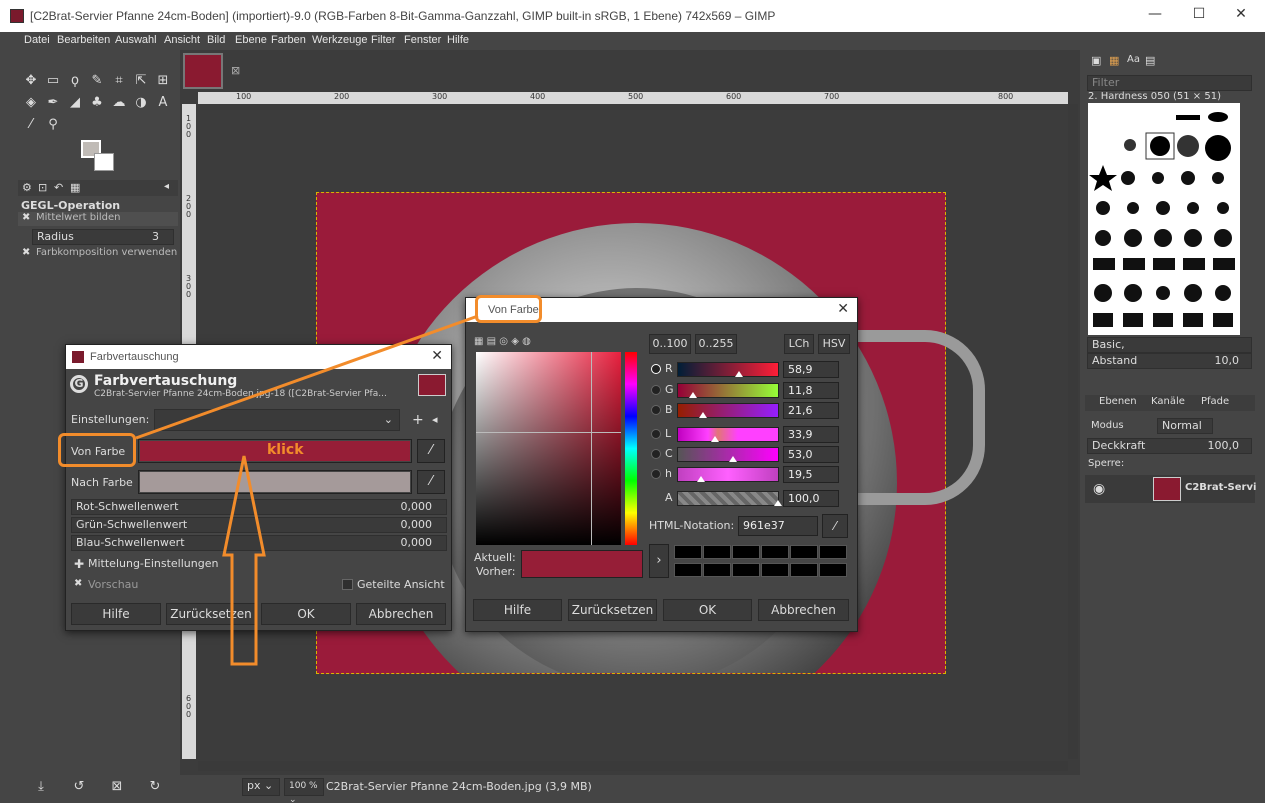 The image size is (1265, 803). Describe the element at coordinates (307, 490) in the screenshot. I see `annotation-arrows` at that location.